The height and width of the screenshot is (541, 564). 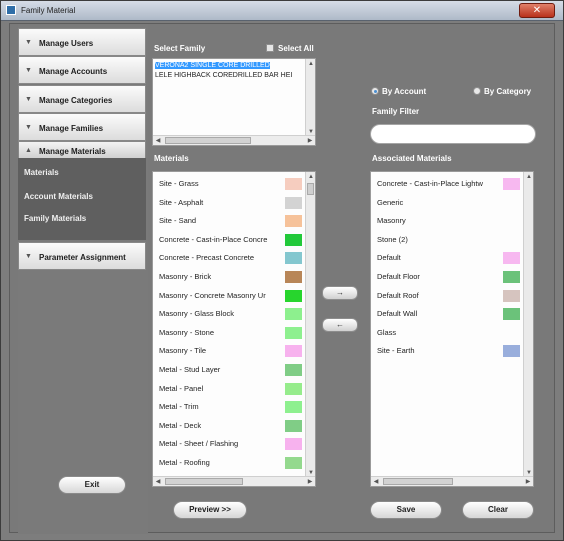 What do you see at coordinates (375, 91) in the screenshot?
I see `by-account-radio` at bounding box center [375, 91].